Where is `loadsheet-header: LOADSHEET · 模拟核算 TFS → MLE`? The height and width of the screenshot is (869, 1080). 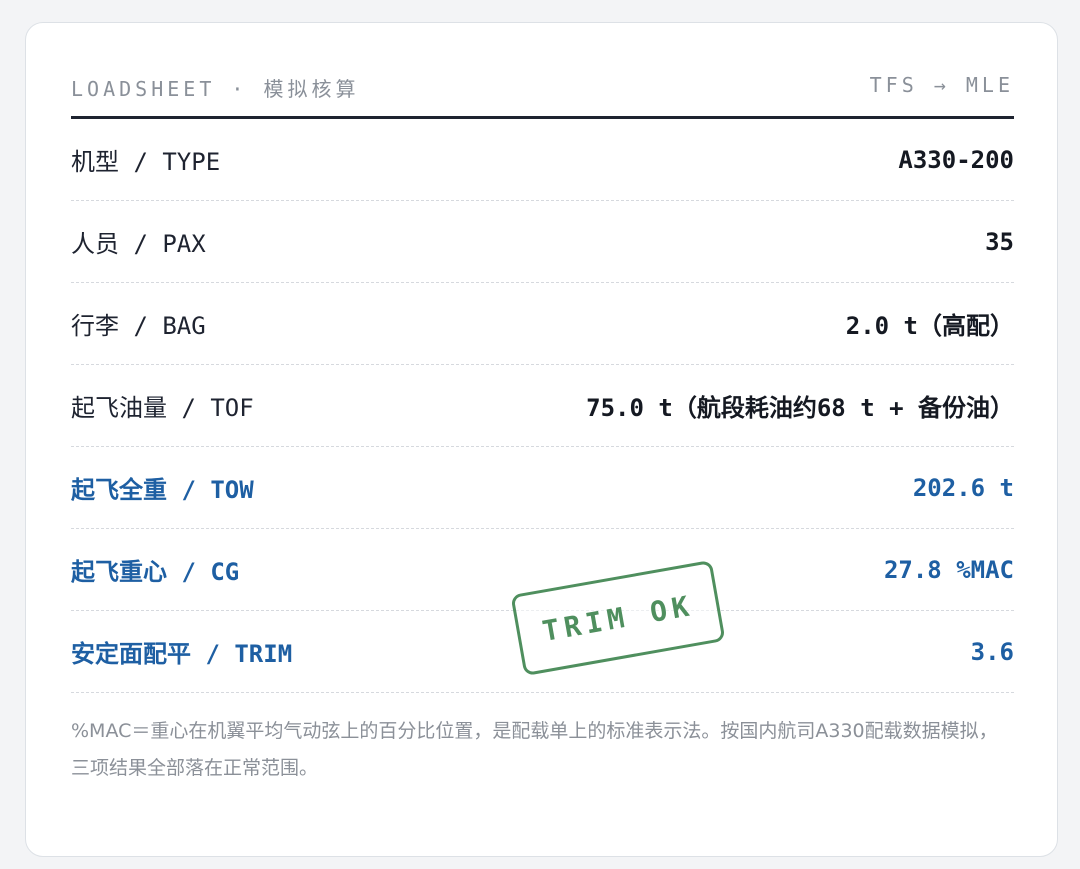 loadsheet-header: LOADSHEET · 模拟核算 TFS → MLE is located at coordinates (542, 71).